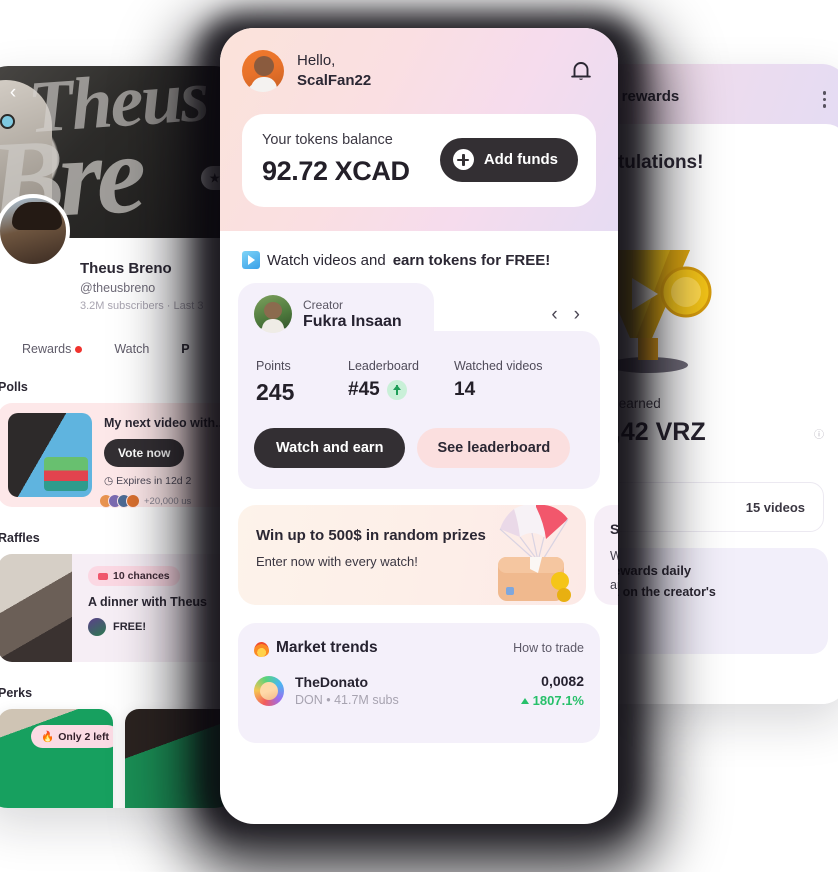 Image resolution: width=838 pixels, height=872 pixels. I want to click on market-row-values: 0,0082 1807.1%, so click(552, 690).